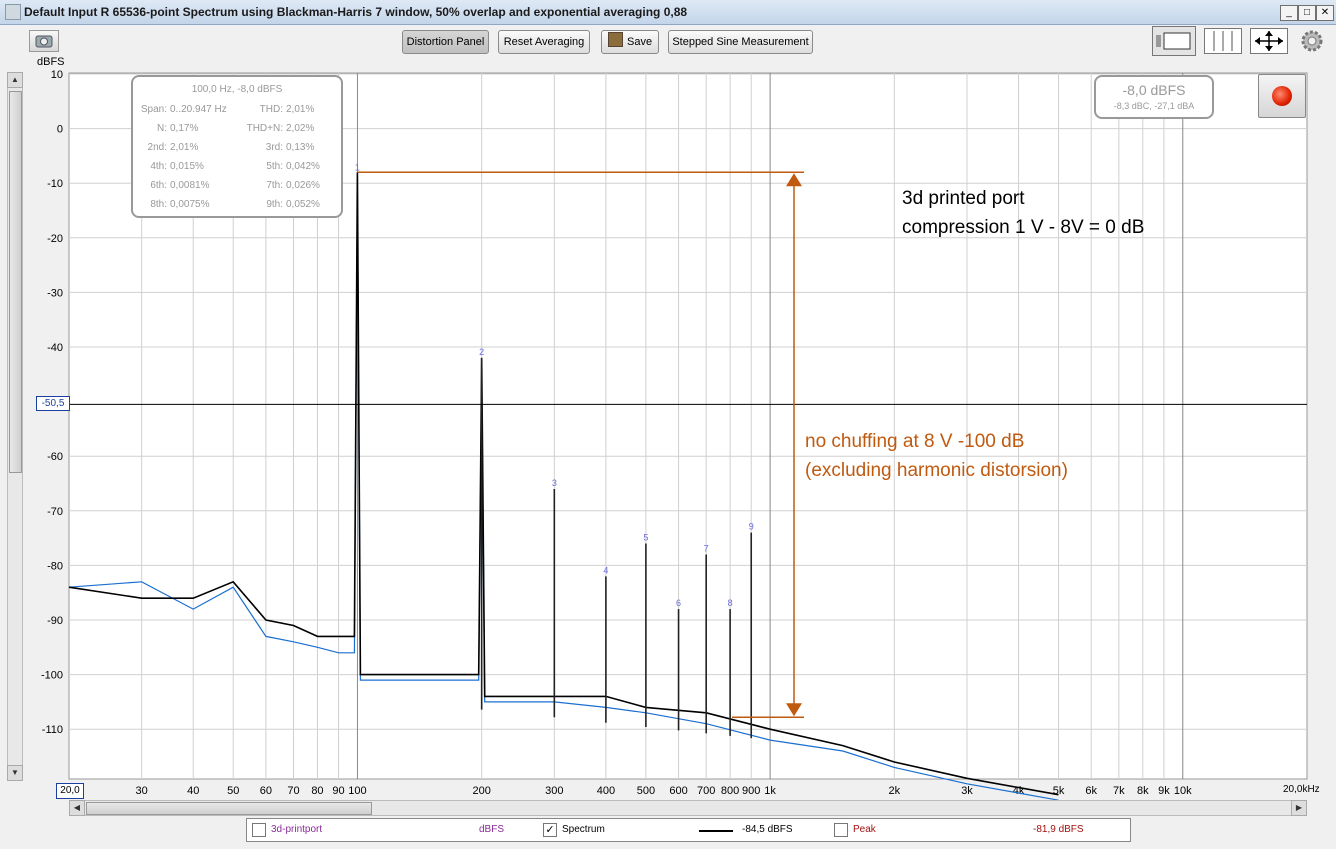 This screenshot has height=849, width=1336. I want to click on x-tick-label: 800, so click(730, 791).